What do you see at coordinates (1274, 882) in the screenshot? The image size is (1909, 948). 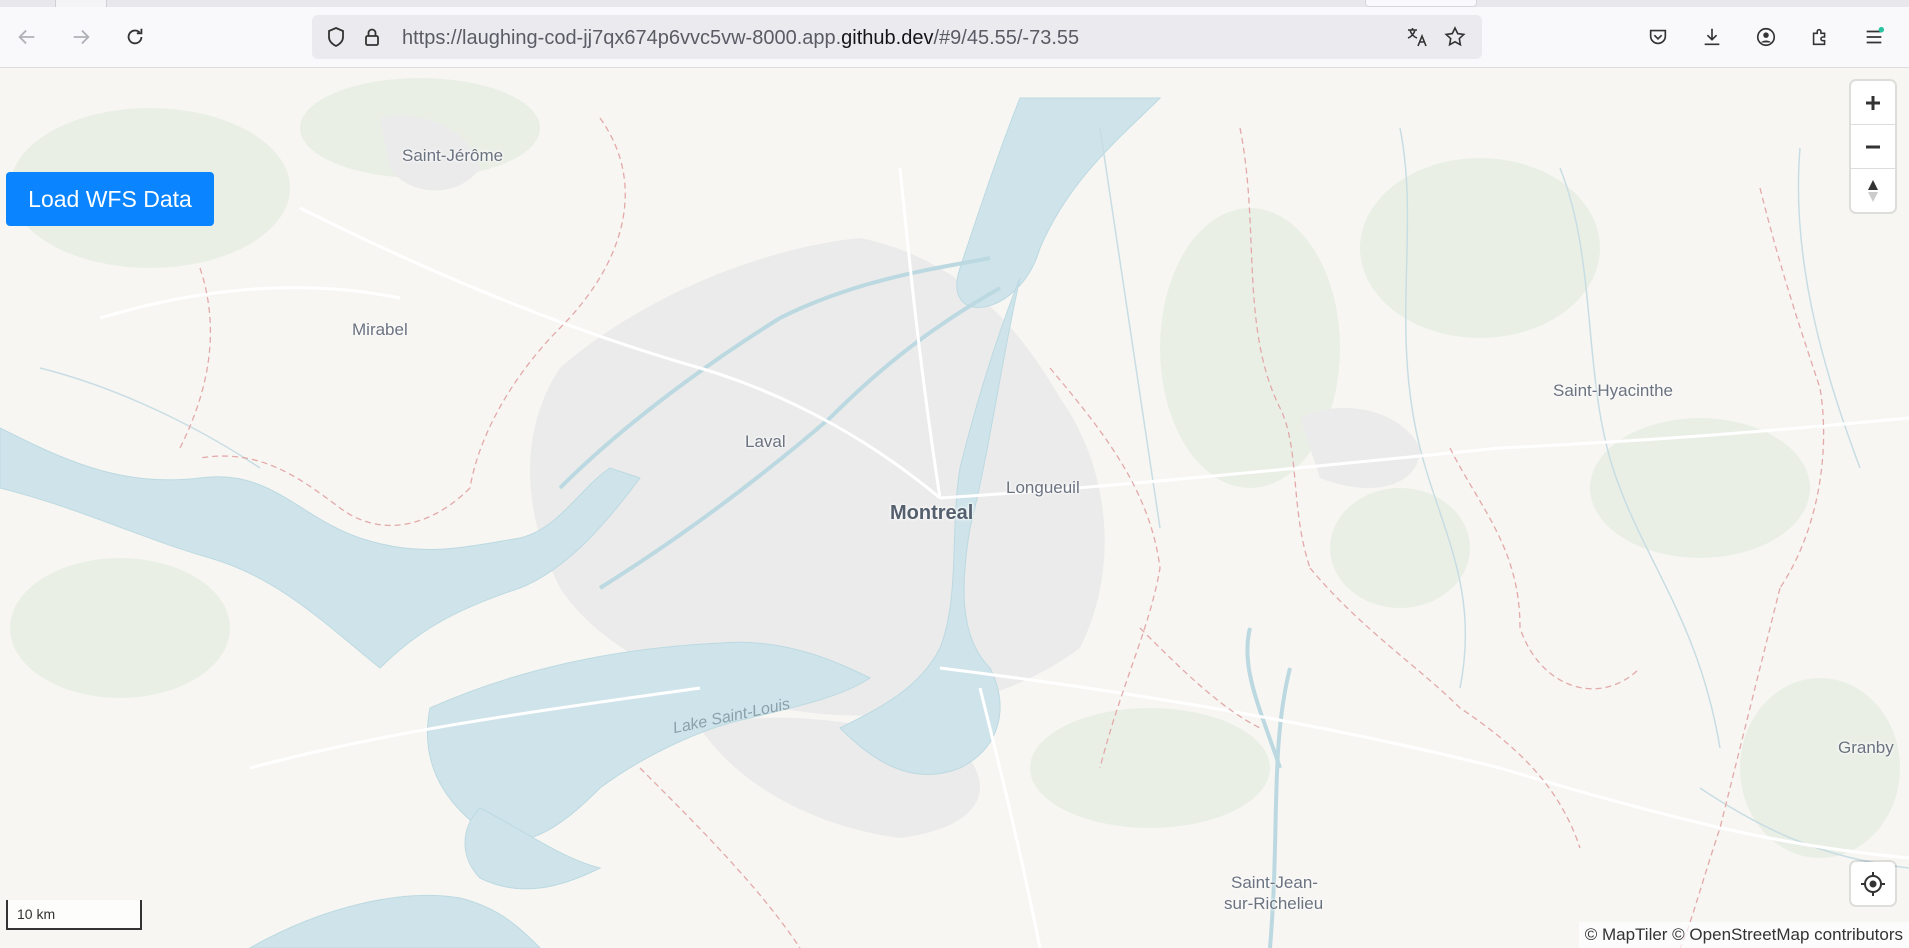 I see `place-label-saint-jean-line1: Saint-Jean-` at bounding box center [1274, 882].